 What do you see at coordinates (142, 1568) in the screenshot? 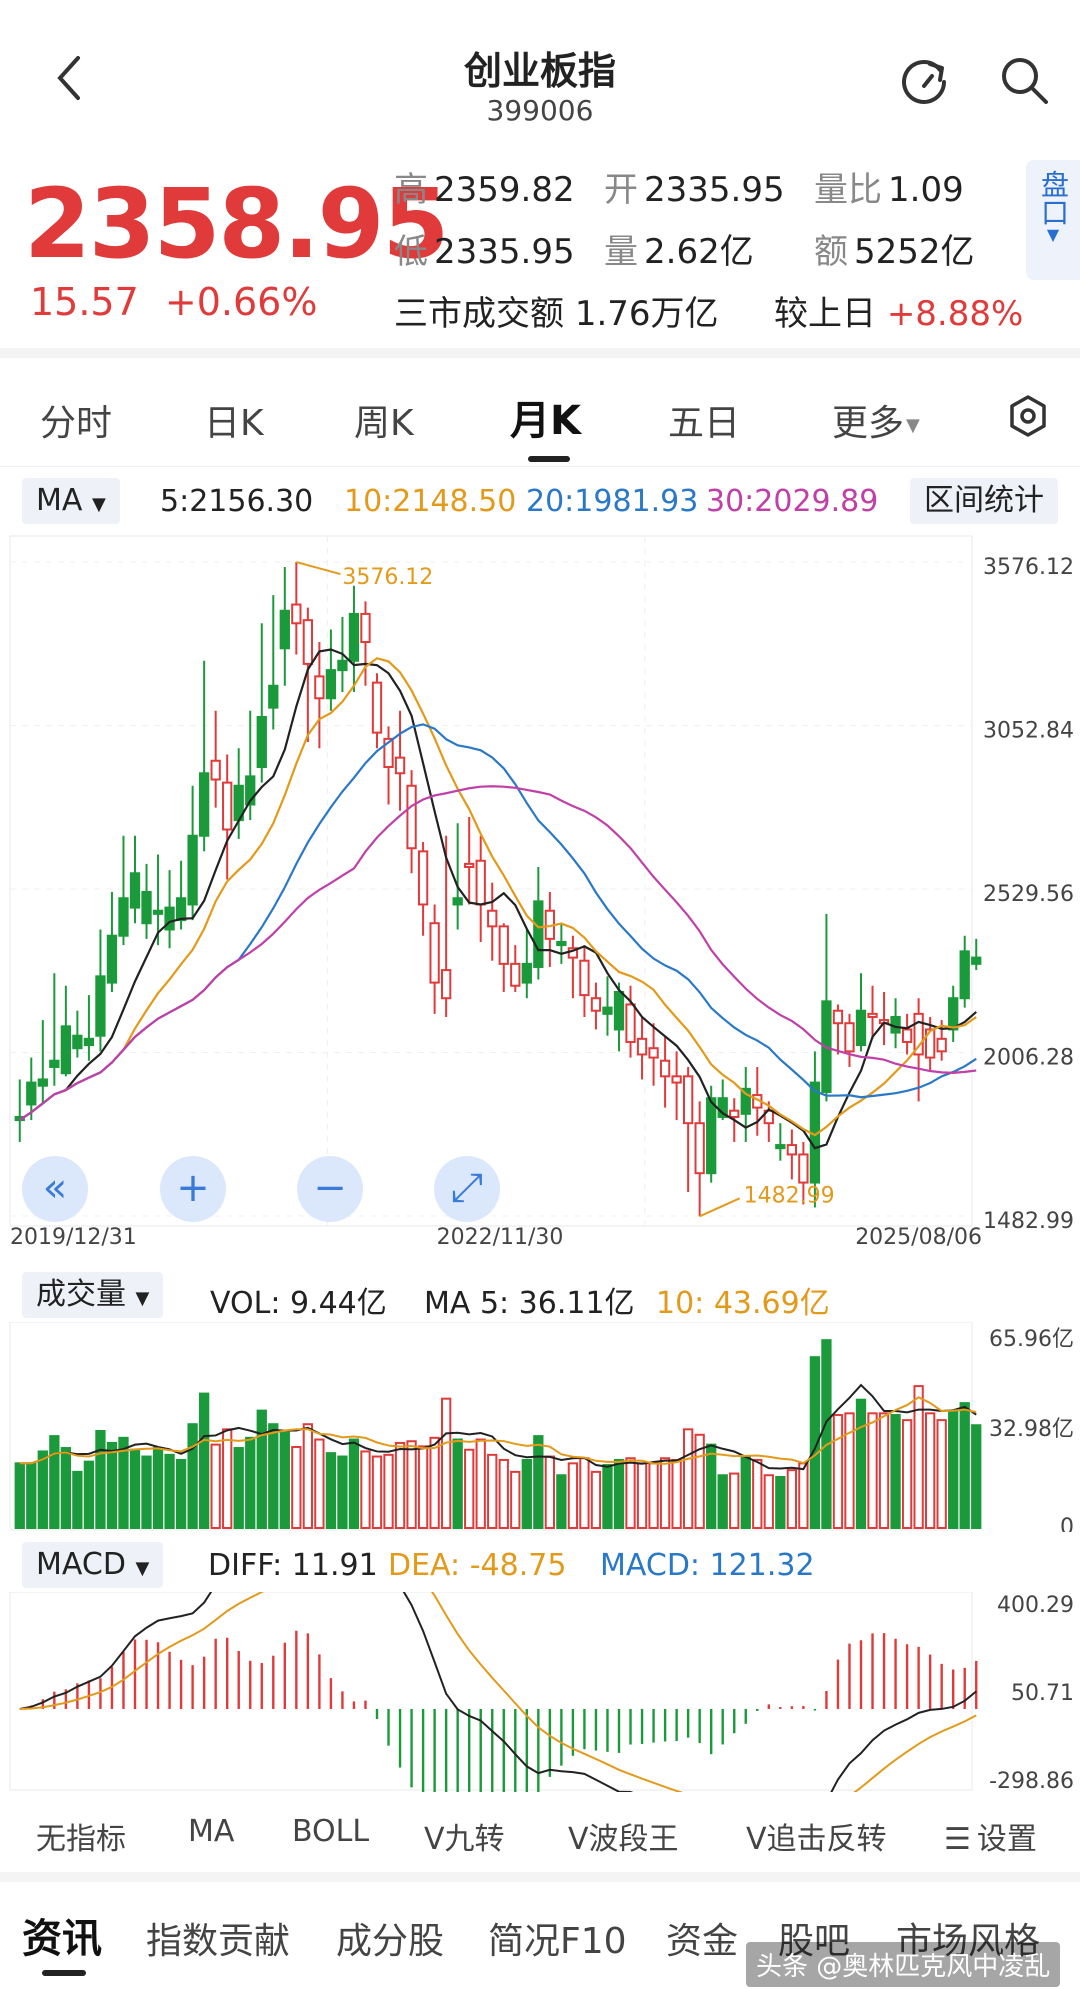
I see `caret-down-icon: ▼` at bounding box center [142, 1568].